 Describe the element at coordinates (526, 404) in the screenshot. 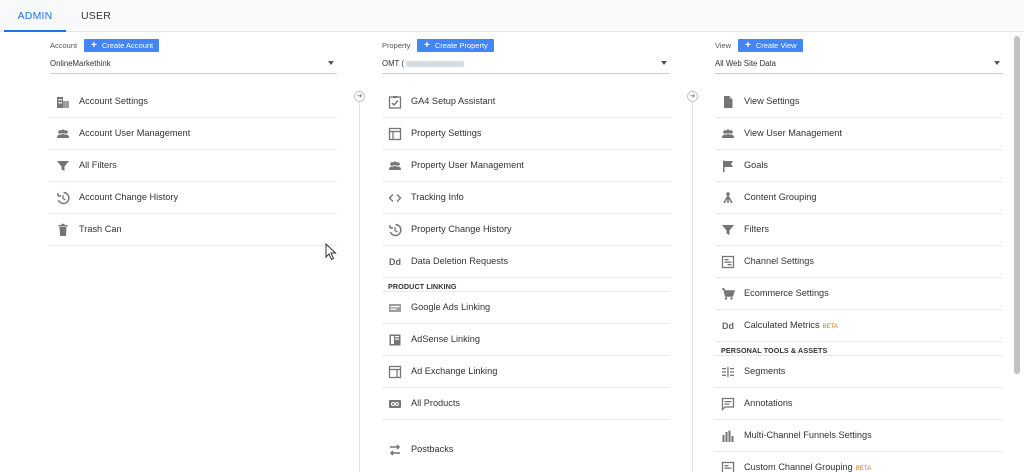

I see `menu-item-all-products: All Products` at that location.